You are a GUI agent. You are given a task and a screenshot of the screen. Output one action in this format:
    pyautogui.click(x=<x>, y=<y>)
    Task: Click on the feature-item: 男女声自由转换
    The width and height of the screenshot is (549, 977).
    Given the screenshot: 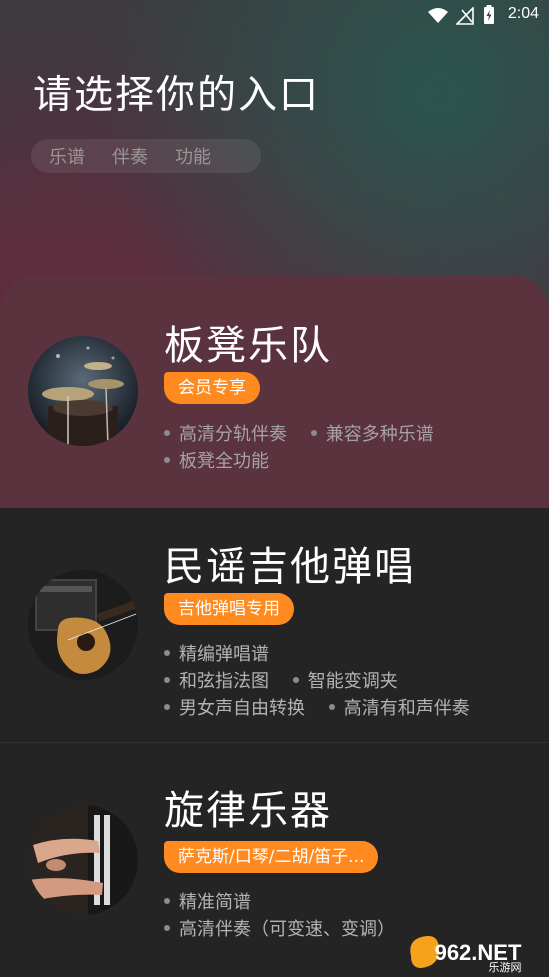 What is the action you would take?
    pyautogui.click(x=242, y=708)
    